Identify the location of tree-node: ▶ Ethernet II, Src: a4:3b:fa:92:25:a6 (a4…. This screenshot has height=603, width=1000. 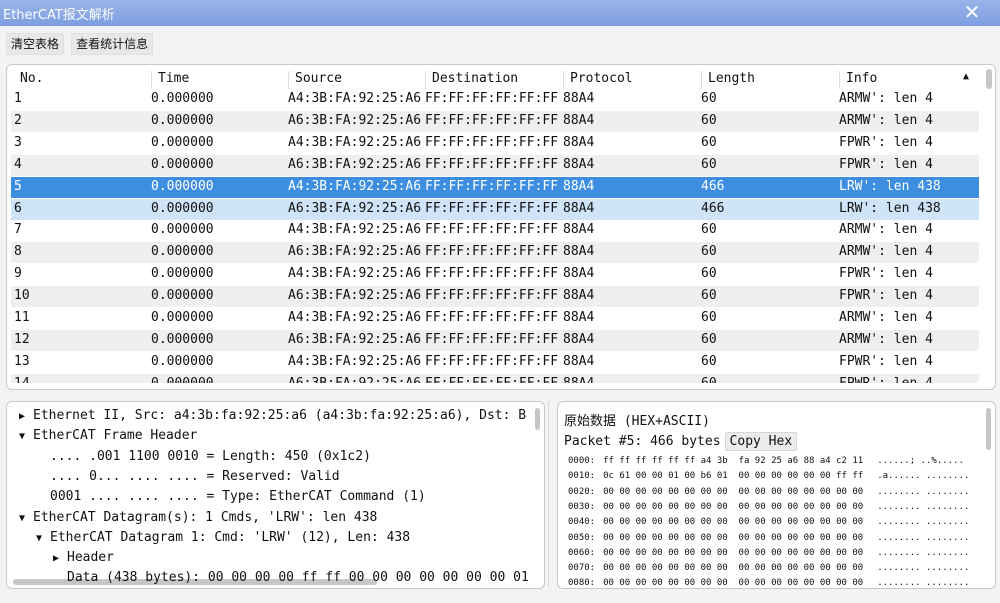
(272, 415).